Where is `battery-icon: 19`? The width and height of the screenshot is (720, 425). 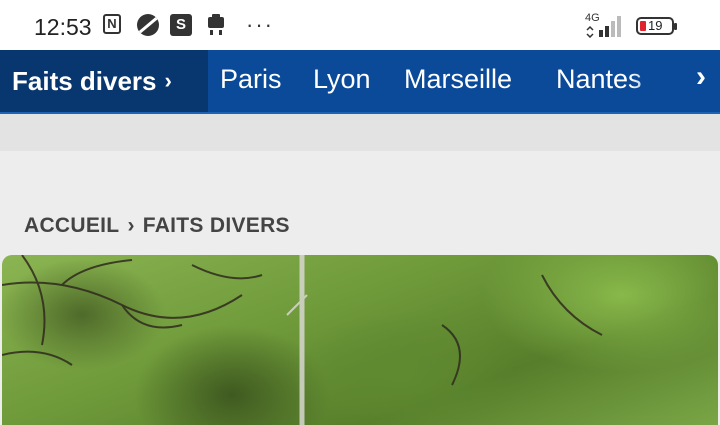 battery-icon: 19 is located at coordinates (656, 26).